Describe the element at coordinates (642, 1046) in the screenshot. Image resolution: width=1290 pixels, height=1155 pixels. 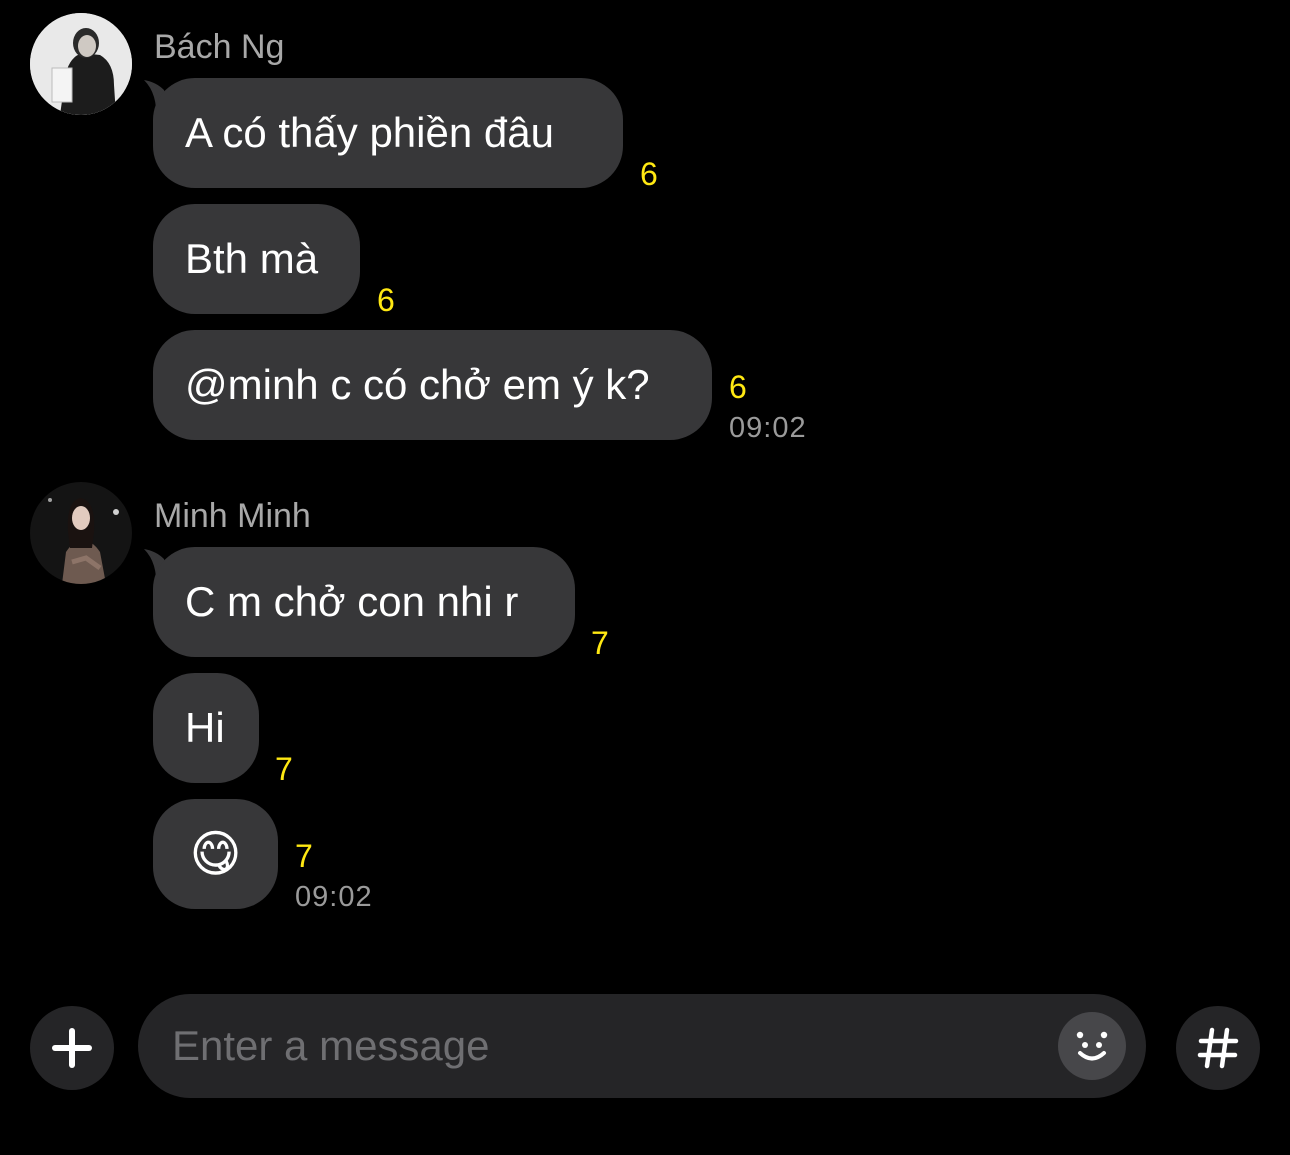
I see `message-input: Enter a message` at that location.